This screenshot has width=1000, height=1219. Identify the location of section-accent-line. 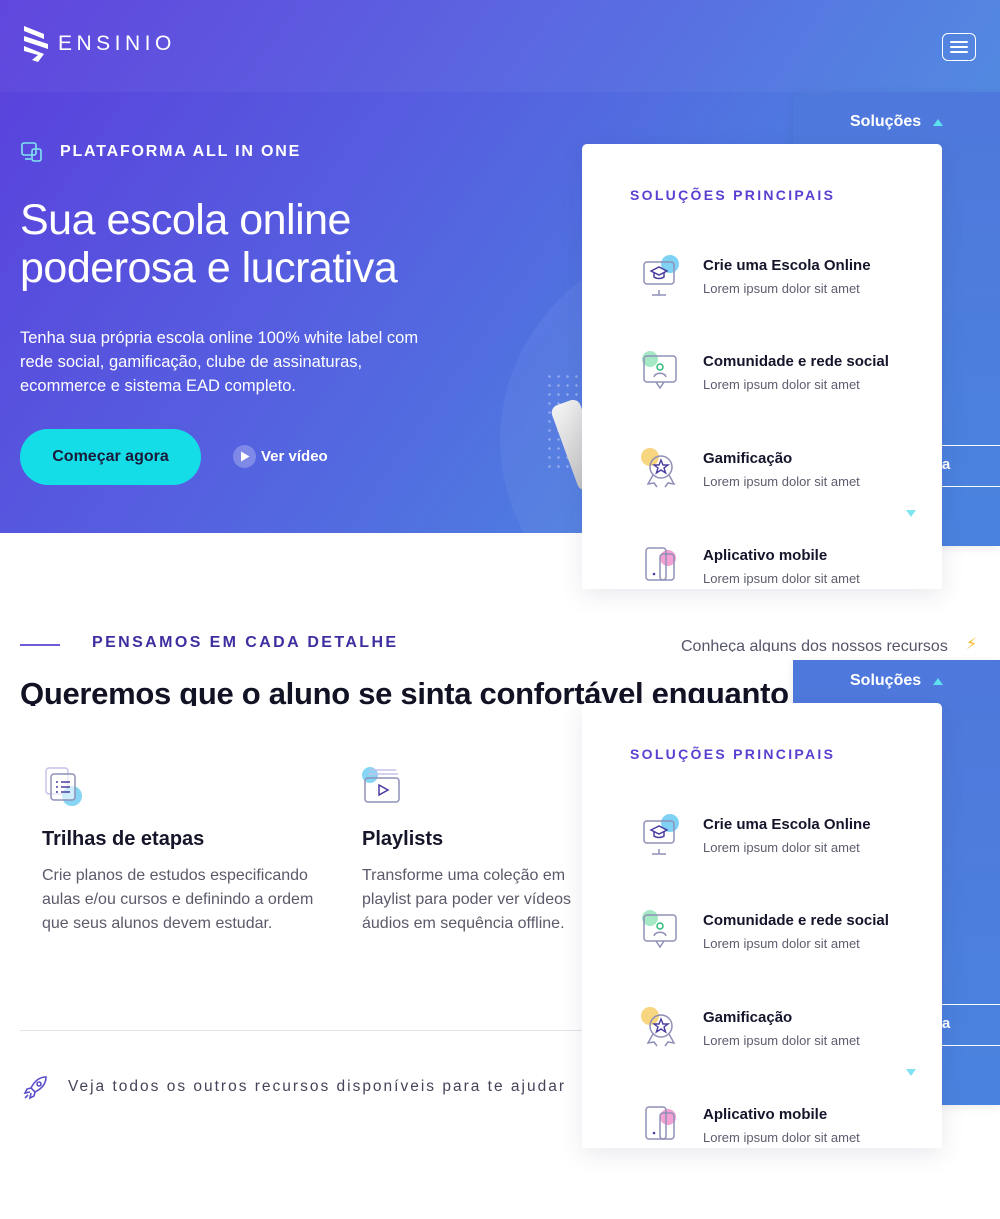
(40, 645).